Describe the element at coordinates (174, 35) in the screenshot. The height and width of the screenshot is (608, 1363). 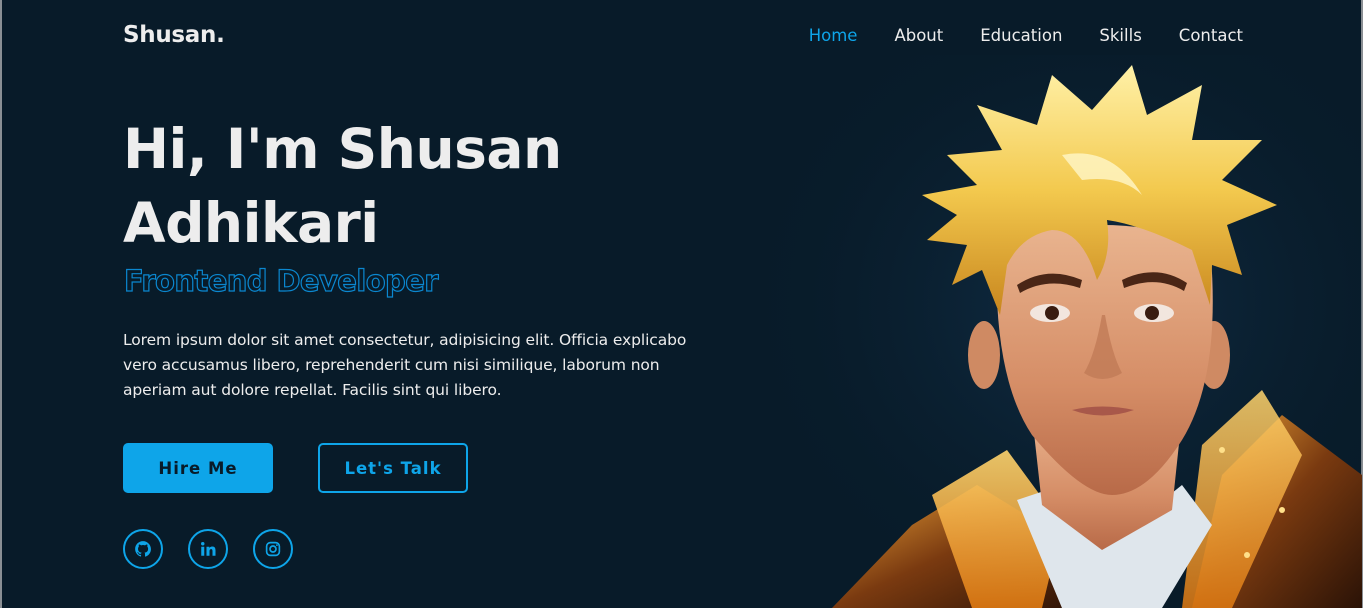
I see `site-logo: Shusan.` at that location.